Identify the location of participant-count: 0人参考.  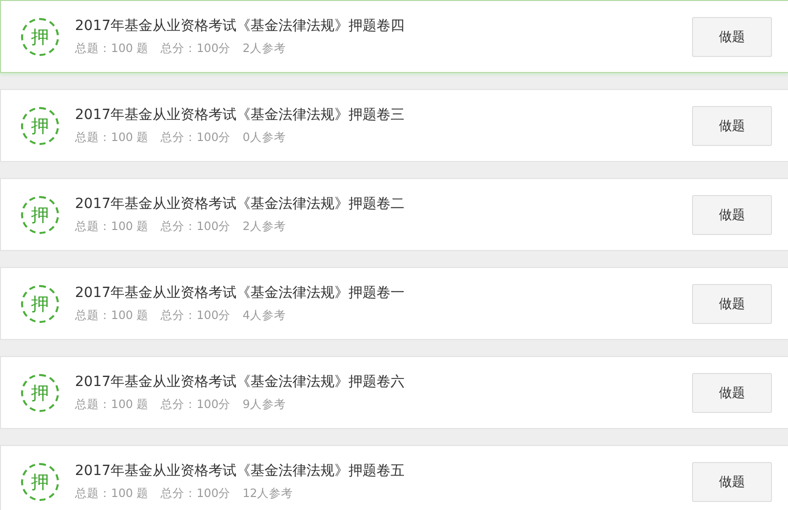
(264, 137).